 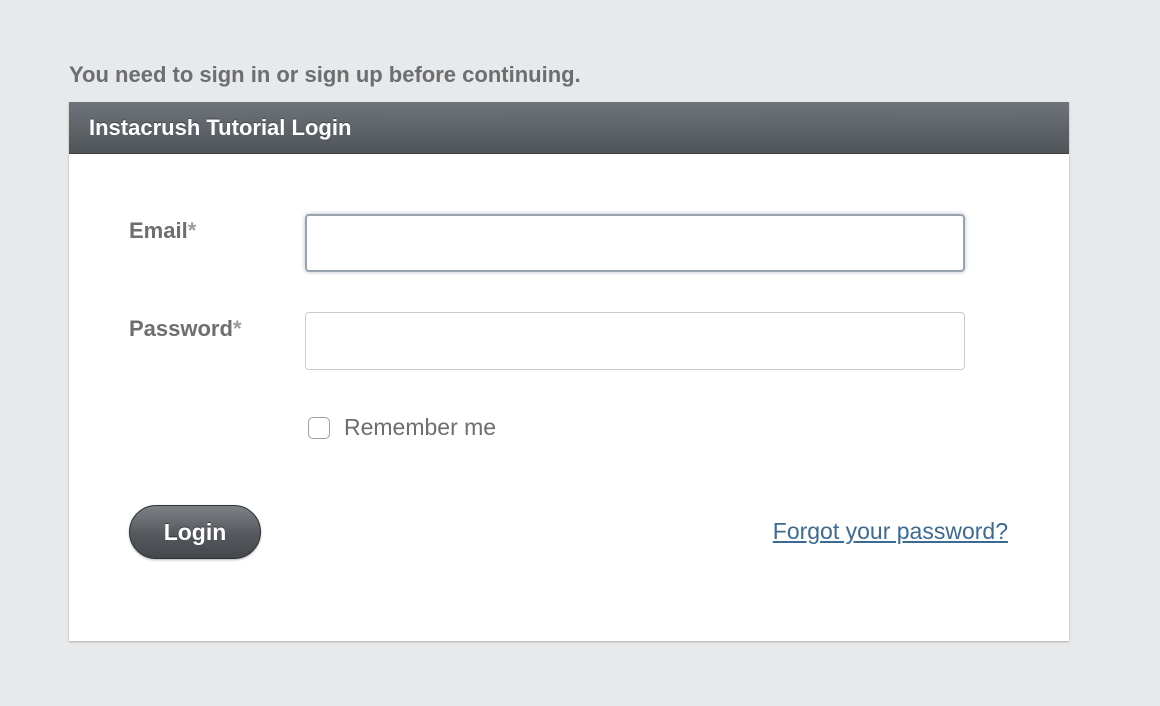 What do you see at coordinates (890, 531) in the screenshot?
I see `forgot-password-link: Forgot your password?` at bounding box center [890, 531].